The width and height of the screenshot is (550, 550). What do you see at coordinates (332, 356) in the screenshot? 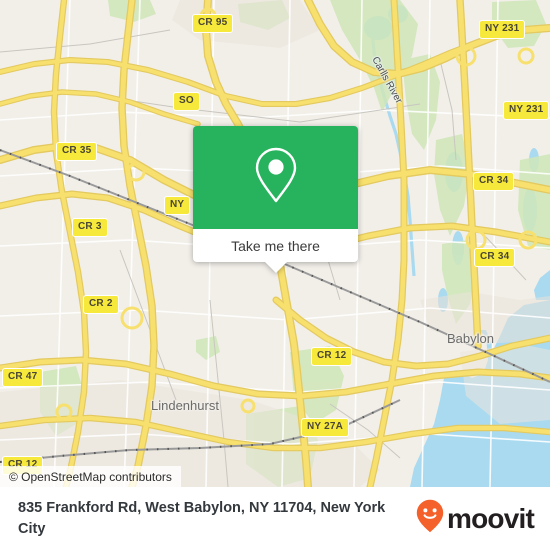
I see `road-shield: CR 12` at bounding box center [332, 356].